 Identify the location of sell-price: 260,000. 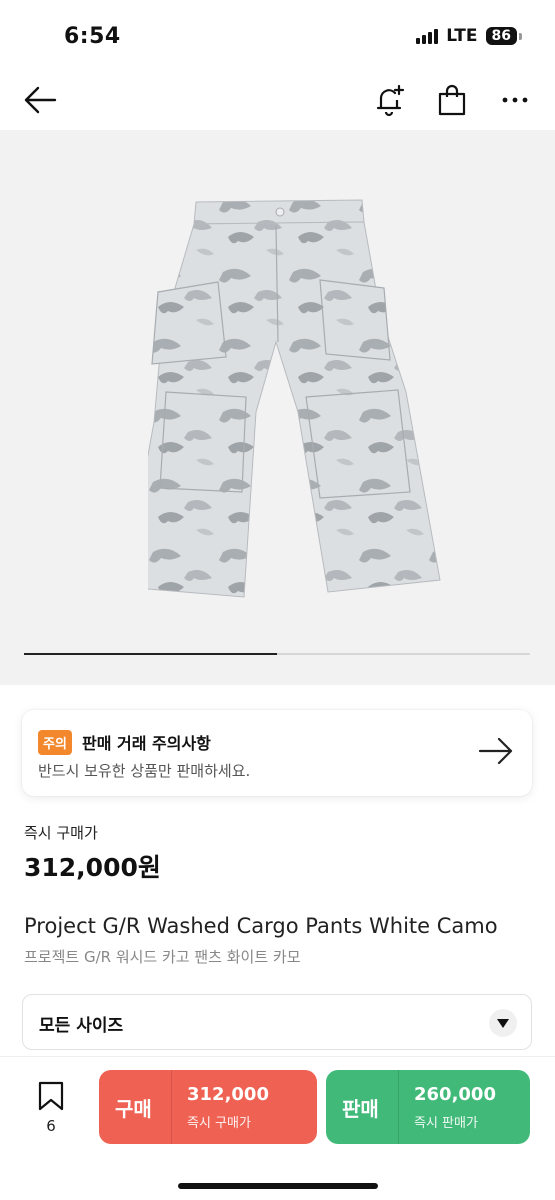
(455, 1094).